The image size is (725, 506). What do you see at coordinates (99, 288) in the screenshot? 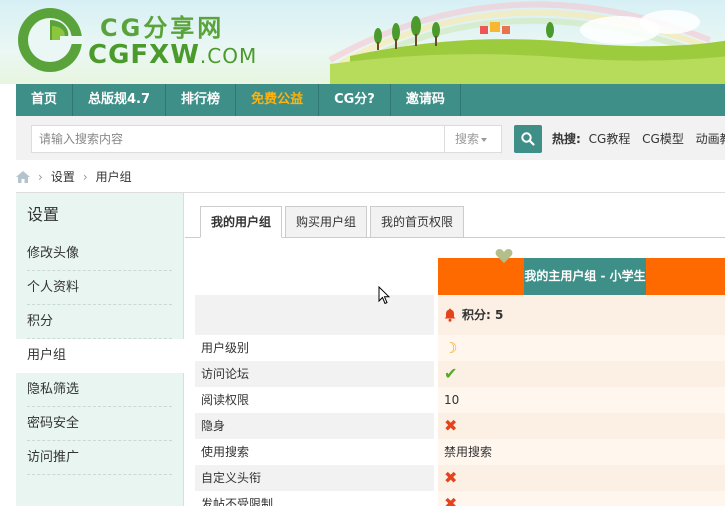
I see `sidebar-item-profile: 个人资料` at bounding box center [99, 288].